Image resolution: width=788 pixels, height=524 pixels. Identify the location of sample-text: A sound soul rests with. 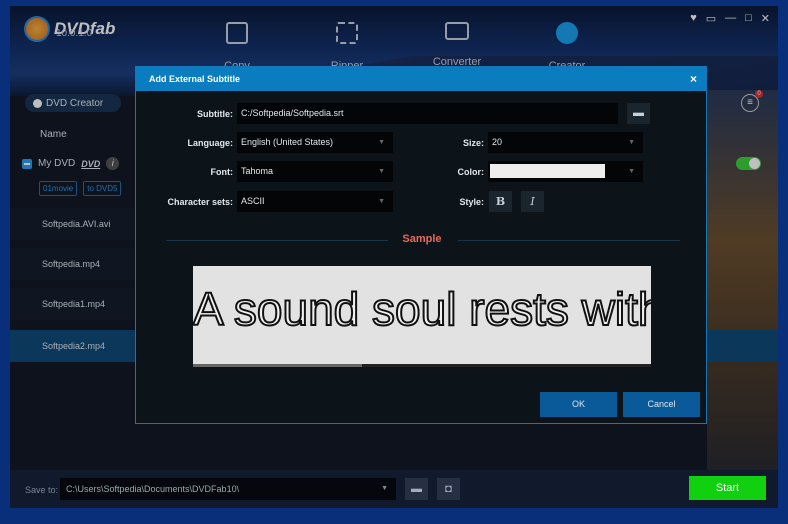
(422, 309).